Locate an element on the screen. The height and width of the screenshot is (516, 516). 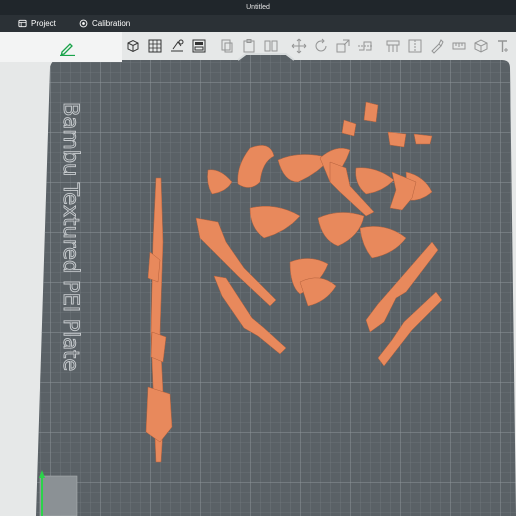
color-paint-icon is located at coordinates (437, 46).